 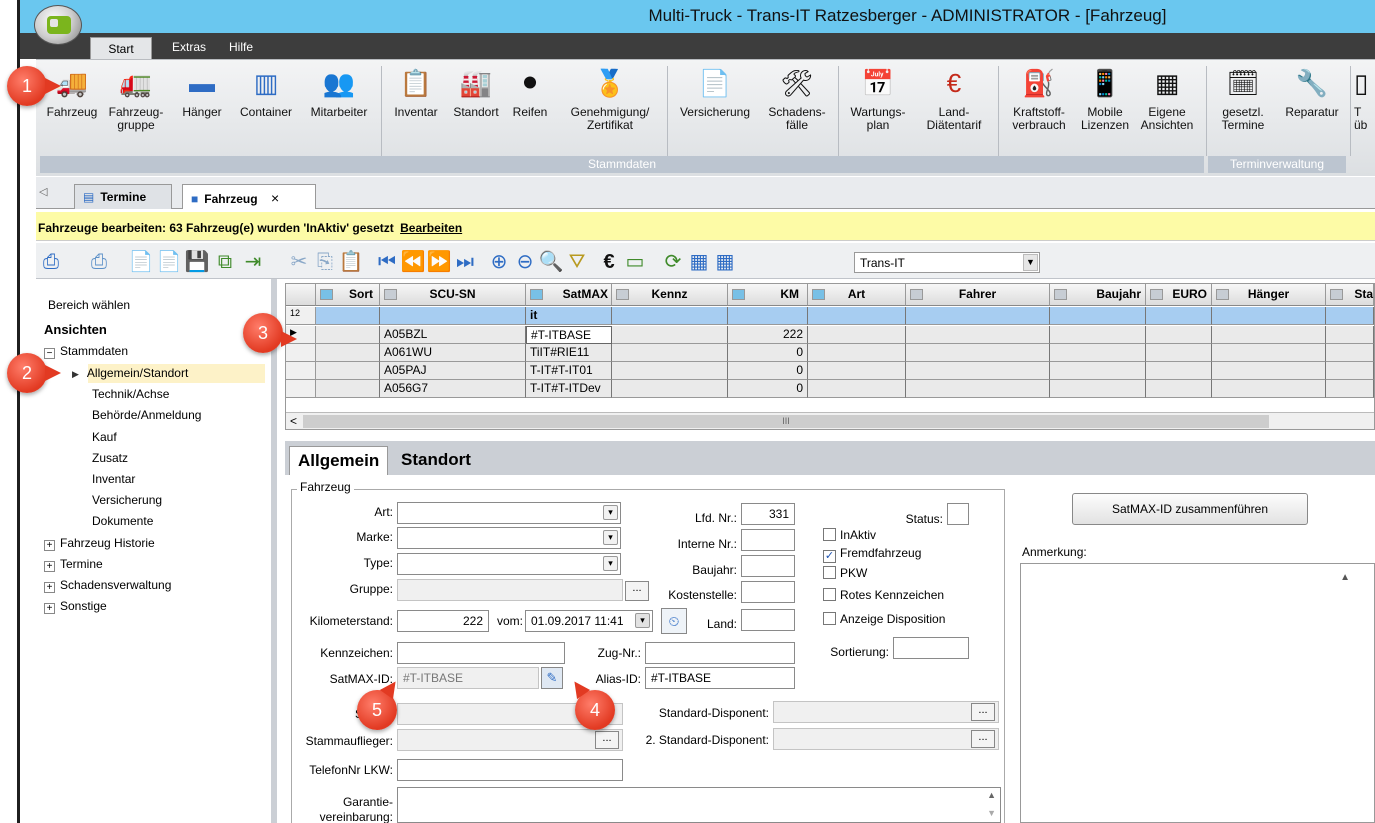 What do you see at coordinates (883, 595) in the screenshot?
I see `checkbox-rotes-kennzeichen: Rotes Kennzeichen` at bounding box center [883, 595].